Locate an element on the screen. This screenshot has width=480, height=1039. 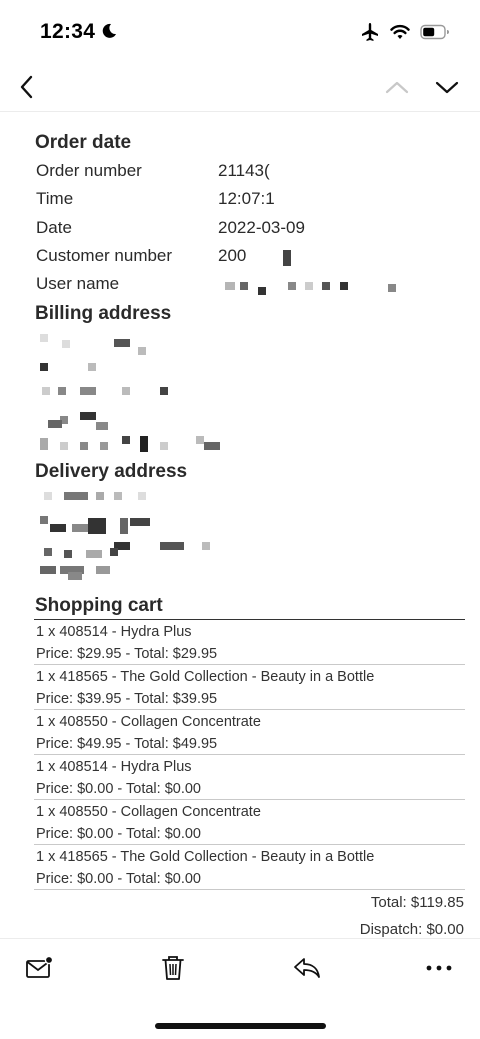
status-time: 12:34 is located at coordinates (68, 31).